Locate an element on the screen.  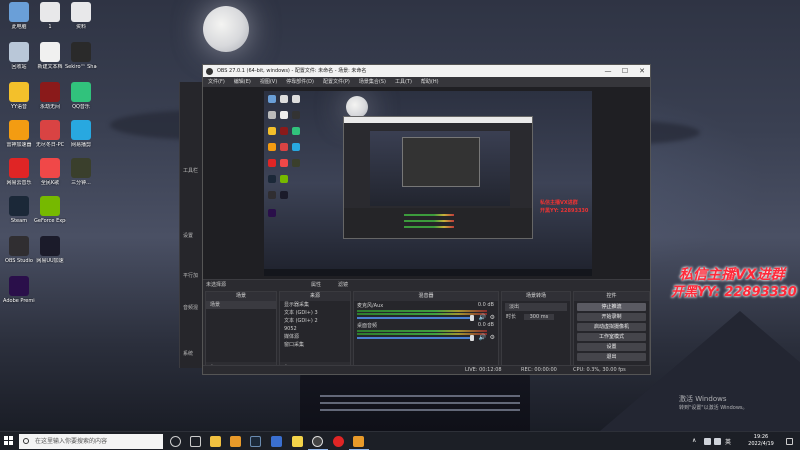
filters-button: 滤镜 is located at coordinates (343, 285).